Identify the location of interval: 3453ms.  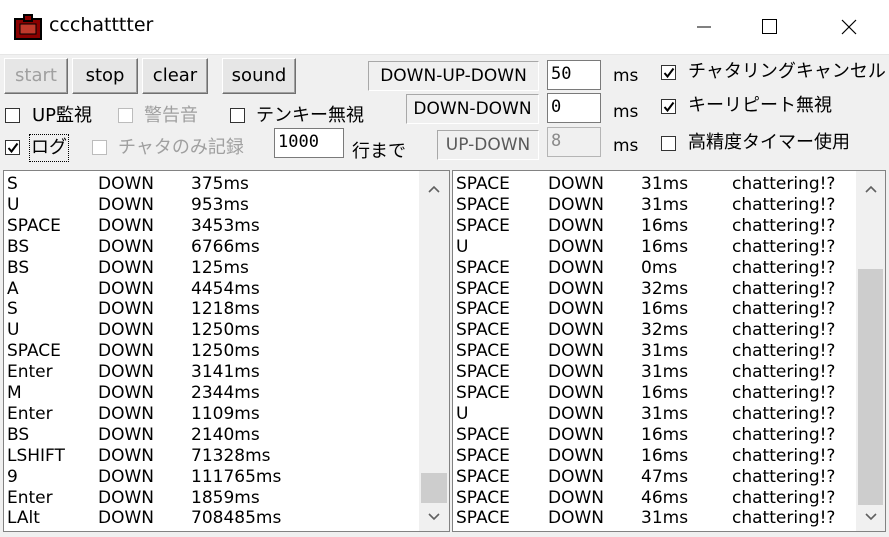
(225, 225).